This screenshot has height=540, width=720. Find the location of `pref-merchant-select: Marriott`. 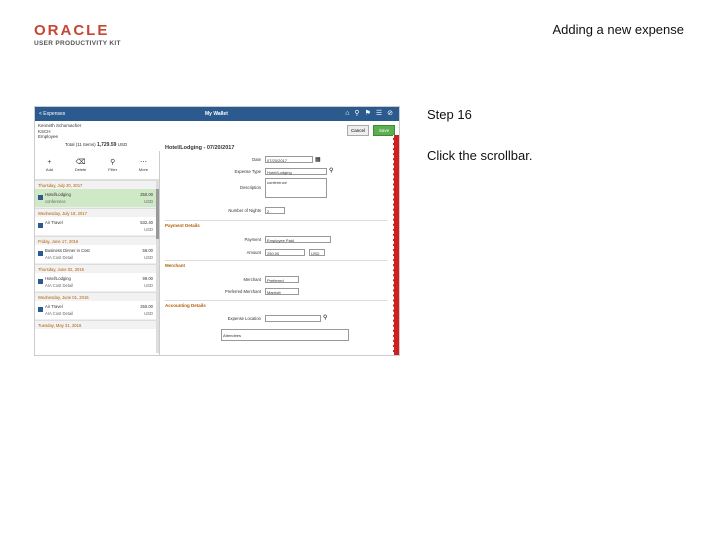

pref-merchant-select: Marriott is located at coordinates (282, 291).